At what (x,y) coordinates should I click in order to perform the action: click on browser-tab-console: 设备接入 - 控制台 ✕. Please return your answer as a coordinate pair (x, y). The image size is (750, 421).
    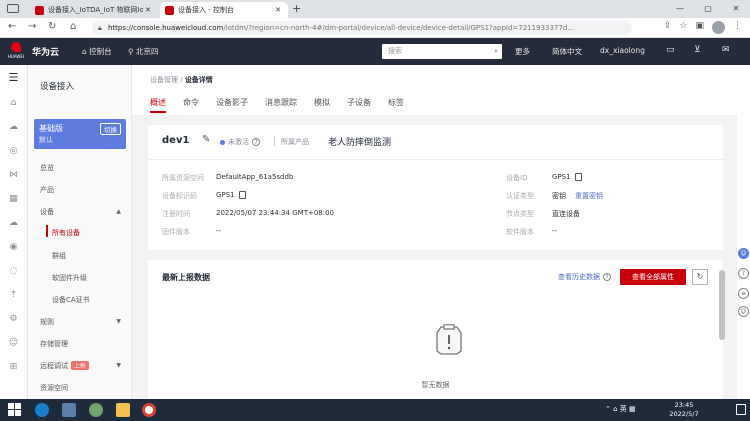
    Looking at the image, I should click on (224, 10).